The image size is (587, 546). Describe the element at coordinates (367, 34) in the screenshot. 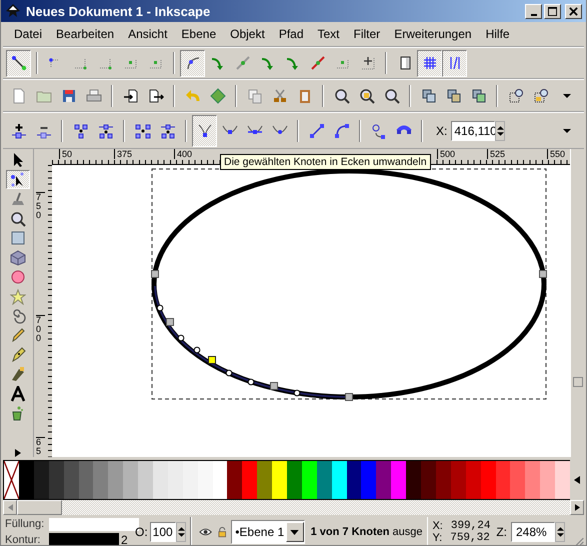

I see `menu-item: Filter` at that location.